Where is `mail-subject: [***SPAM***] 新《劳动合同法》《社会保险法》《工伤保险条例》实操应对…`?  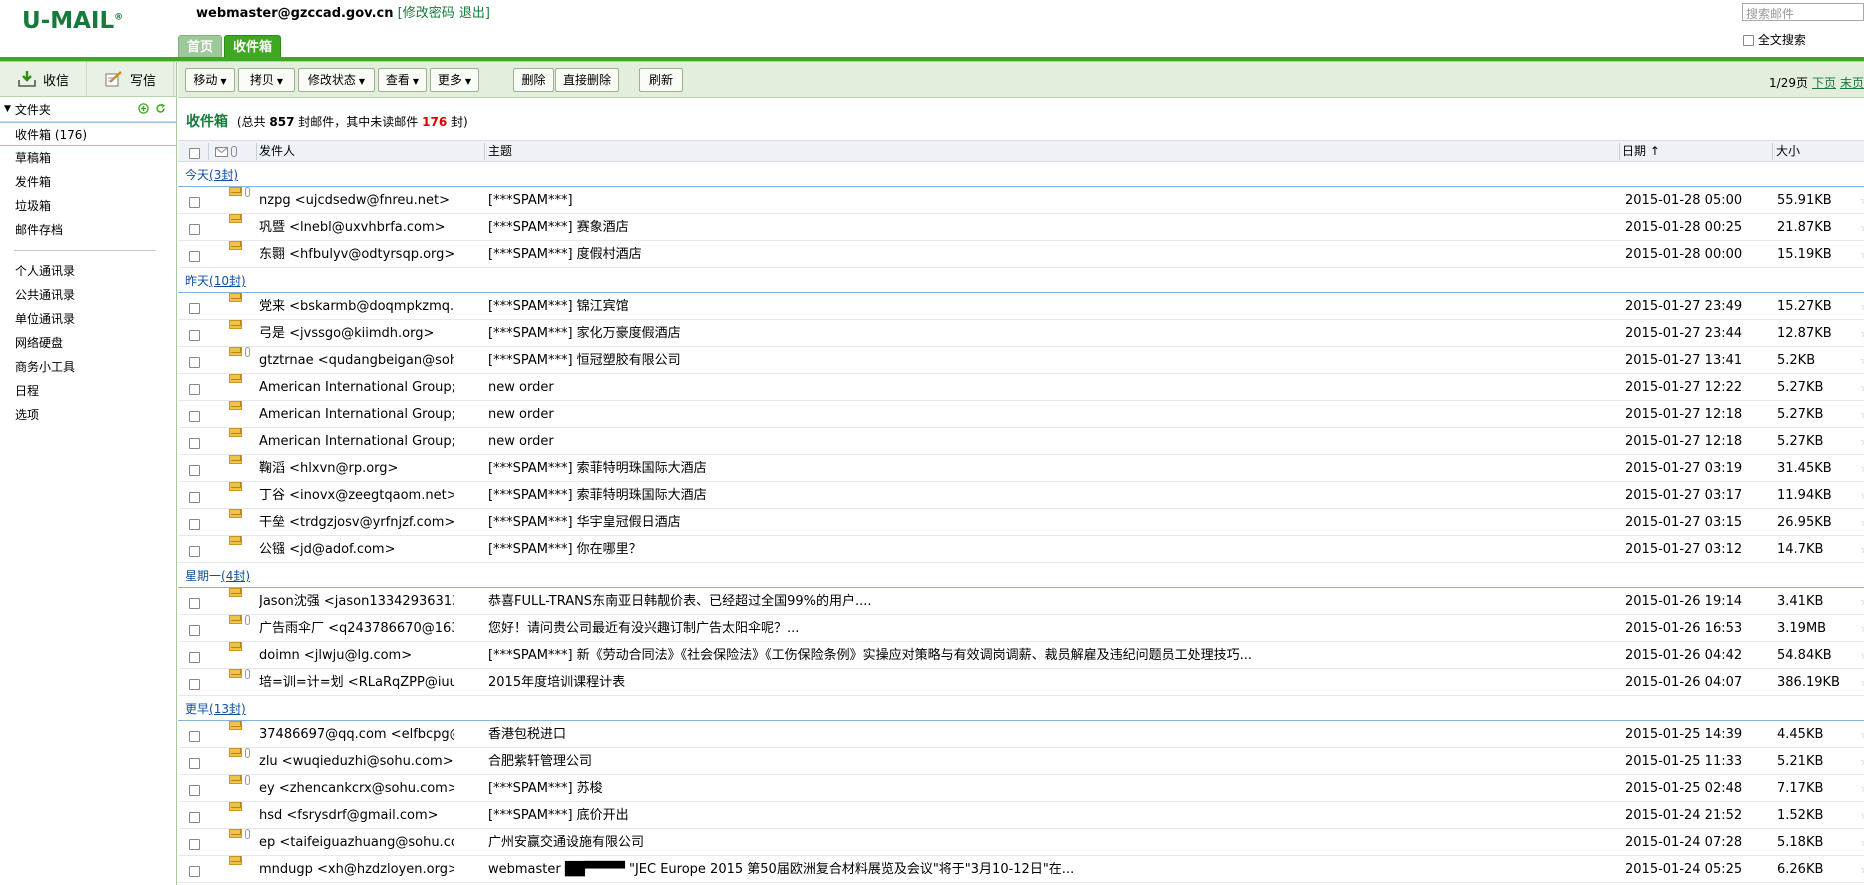
mail-subject: [***SPAM***] 新《劳动合同法》《社会保险法》《工伤保险条例》实操应对… is located at coordinates (1008, 656).